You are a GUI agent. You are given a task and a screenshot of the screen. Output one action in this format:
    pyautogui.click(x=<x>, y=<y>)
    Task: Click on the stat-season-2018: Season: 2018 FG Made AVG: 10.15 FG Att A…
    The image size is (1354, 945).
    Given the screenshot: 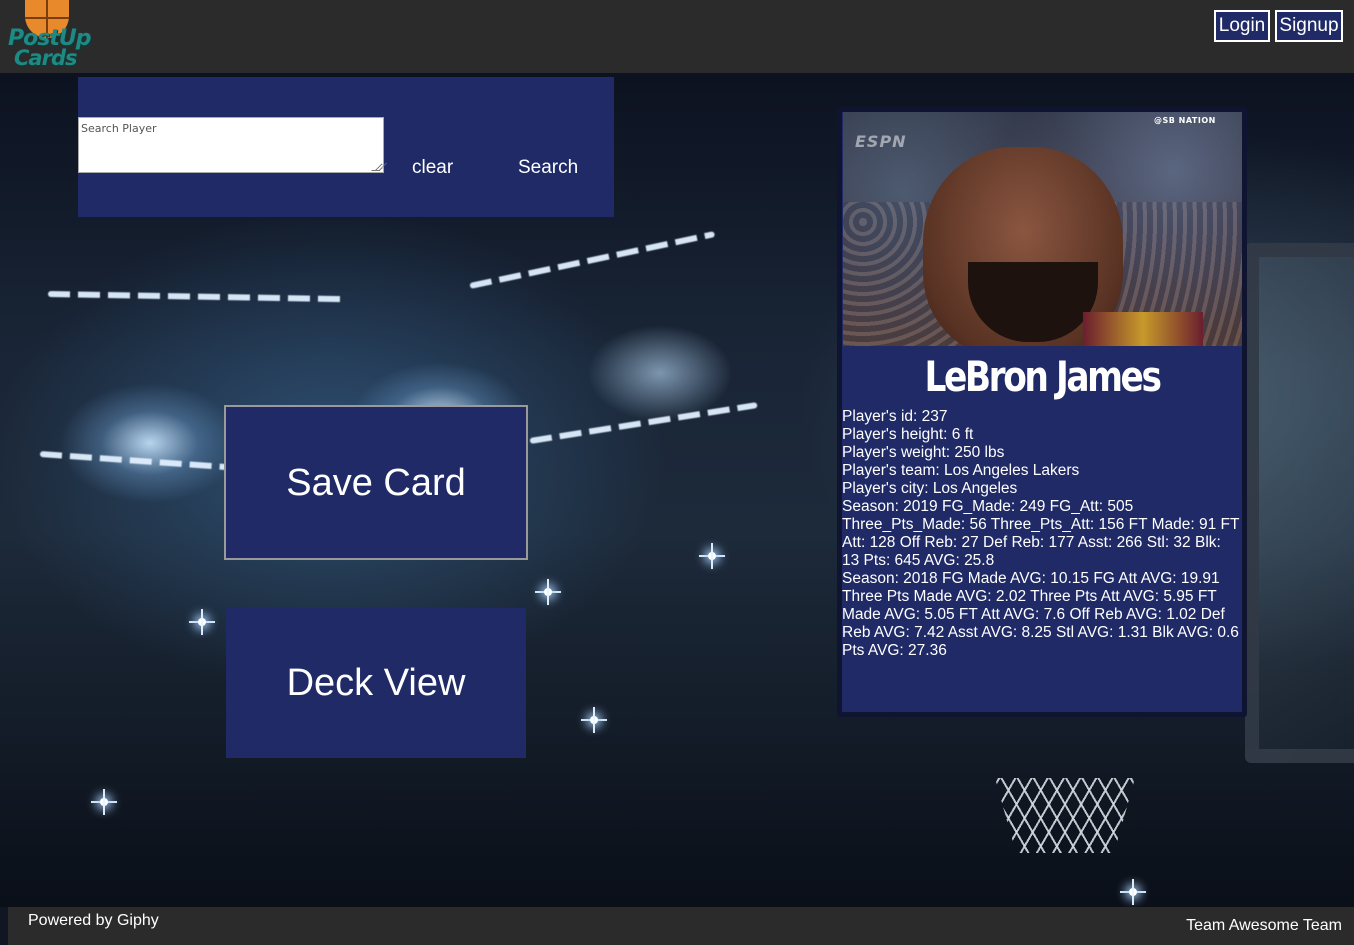 What is the action you would take?
    pyautogui.click(x=1040, y=614)
    